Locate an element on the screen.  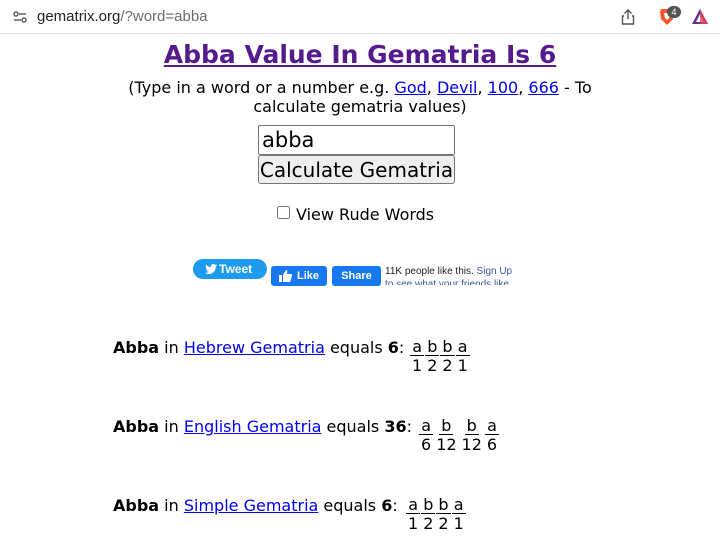
address-bar: gematrix.org/?word=abba 4 is located at coordinates (360, 17).